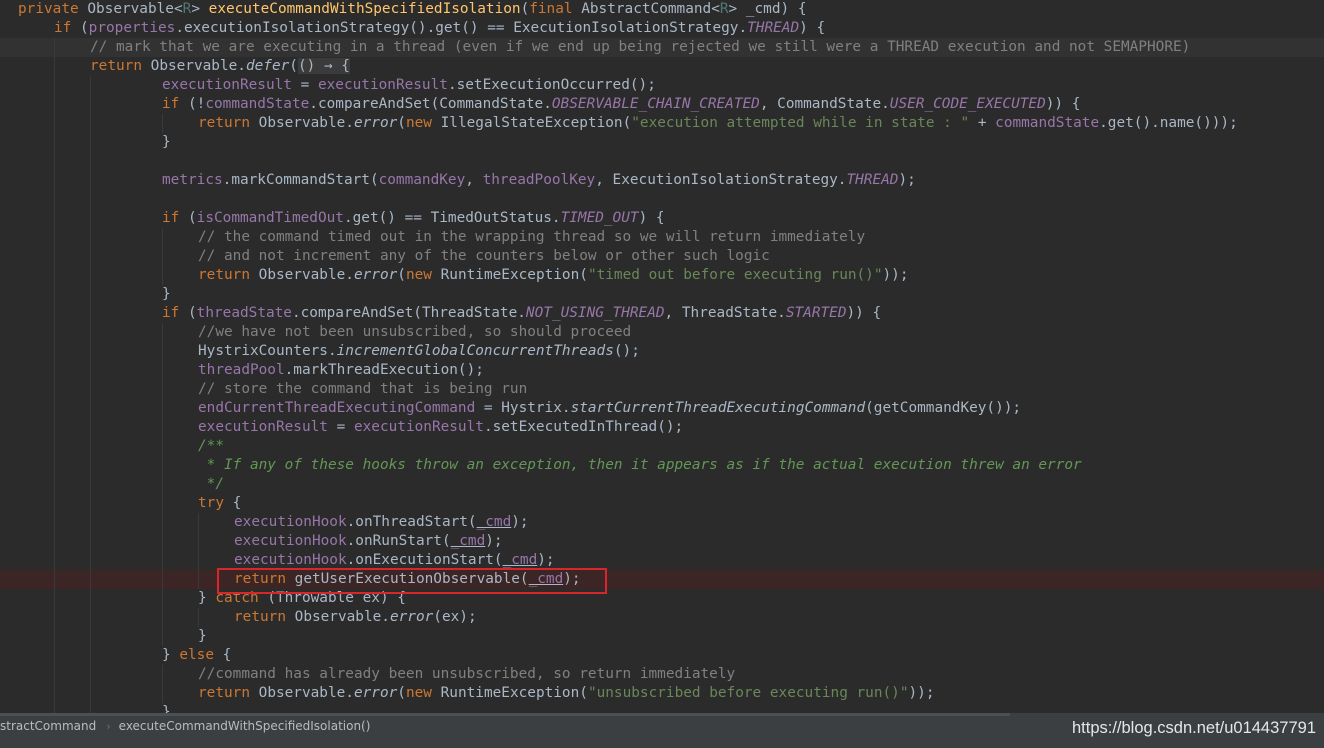  What do you see at coordinates (398, 541) in the screenshot?
I see `code-token: .onRunStart(` at bounding box center [398, 541].